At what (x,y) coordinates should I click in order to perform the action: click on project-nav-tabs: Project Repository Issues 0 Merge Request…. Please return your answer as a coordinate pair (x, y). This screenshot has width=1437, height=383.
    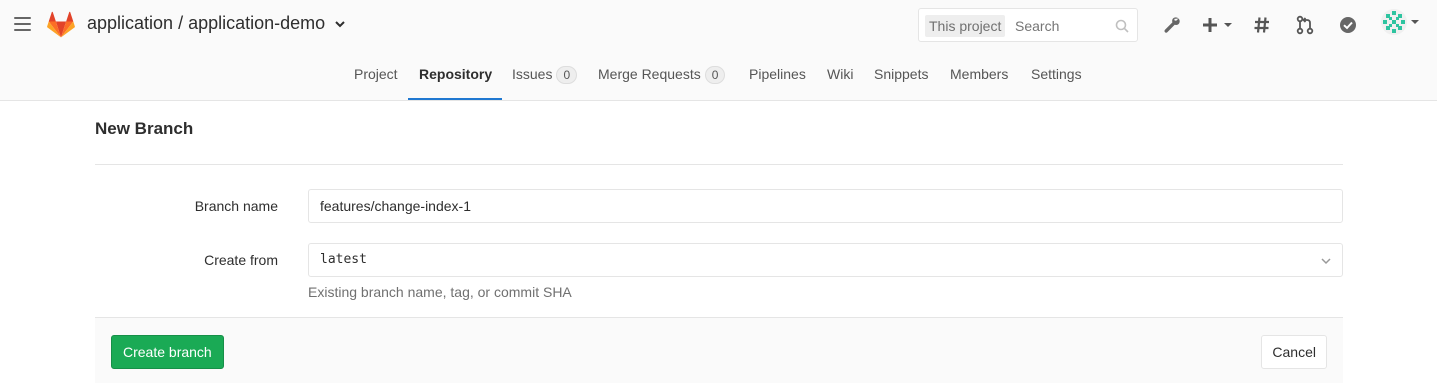
    Looking at the image, I should click on (718, 75).